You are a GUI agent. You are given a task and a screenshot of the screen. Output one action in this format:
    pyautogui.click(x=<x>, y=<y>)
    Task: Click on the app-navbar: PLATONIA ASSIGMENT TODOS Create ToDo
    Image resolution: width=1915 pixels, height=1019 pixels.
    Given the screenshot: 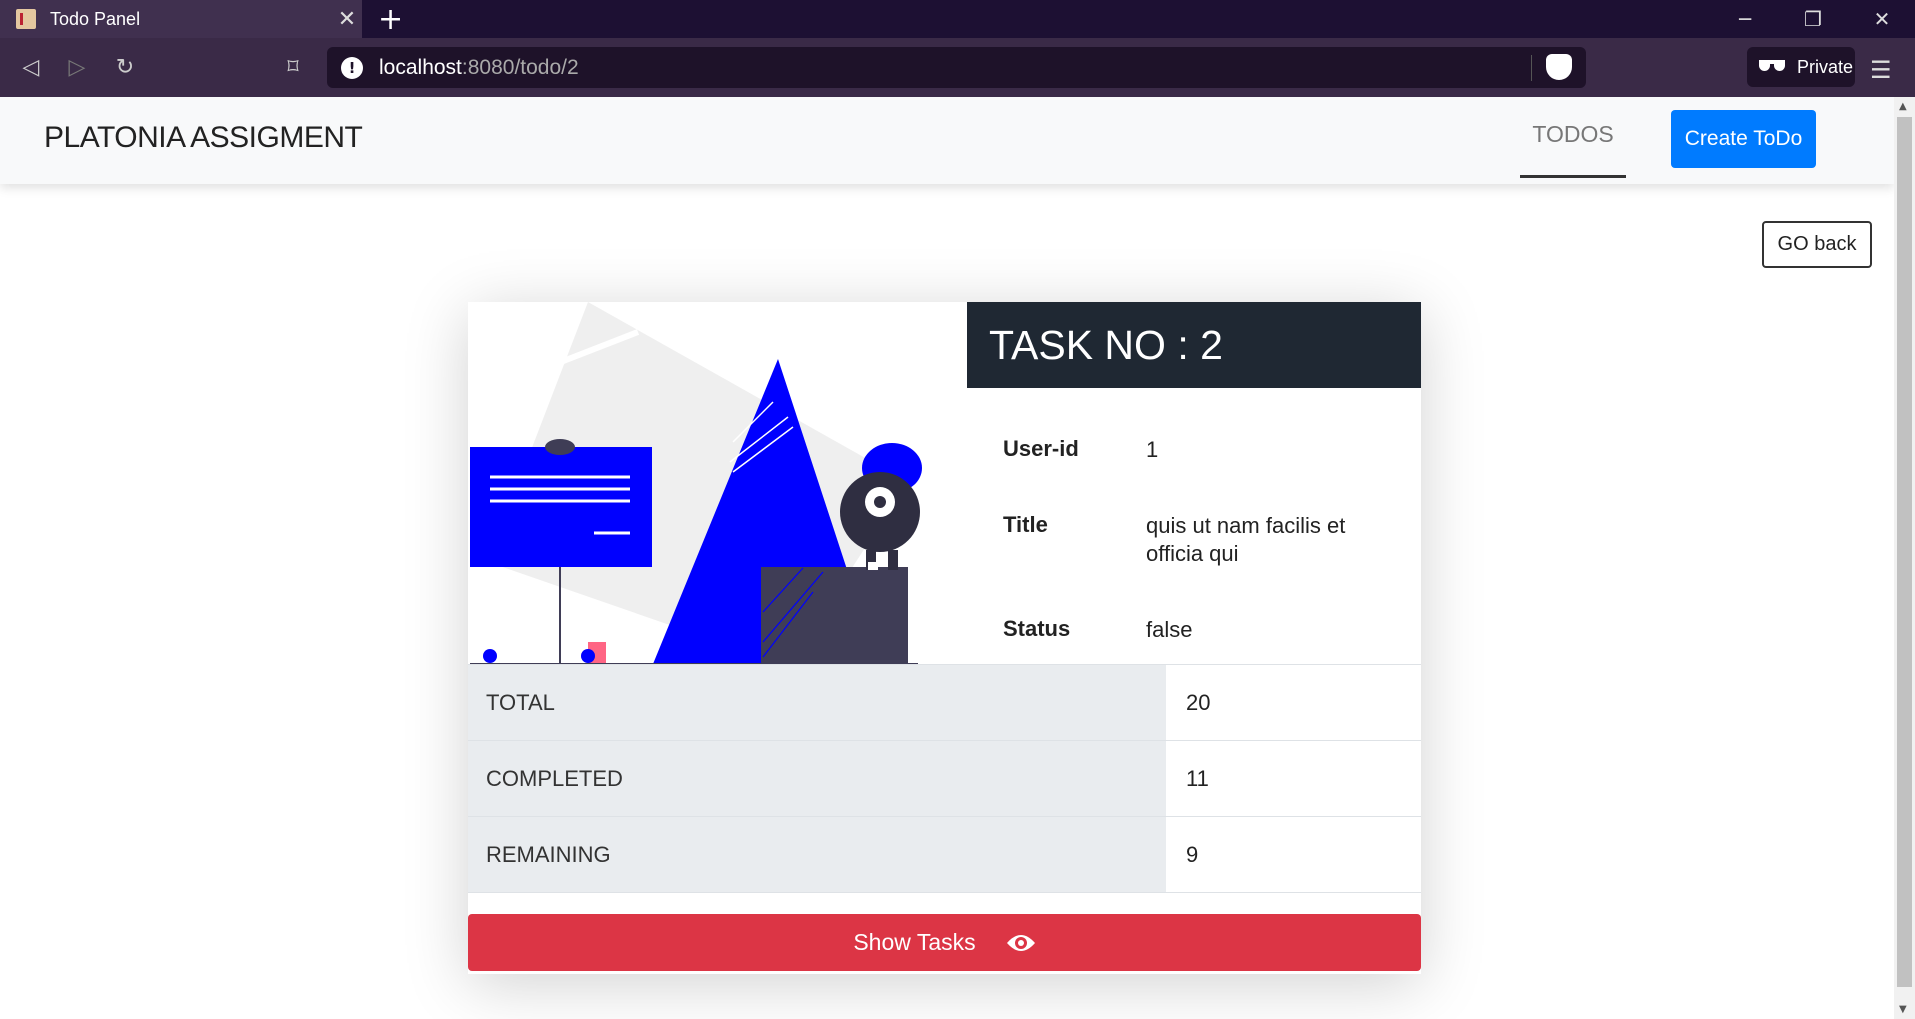 What is the action you would take?
    pyautogui.click(x=947, y=140)
    